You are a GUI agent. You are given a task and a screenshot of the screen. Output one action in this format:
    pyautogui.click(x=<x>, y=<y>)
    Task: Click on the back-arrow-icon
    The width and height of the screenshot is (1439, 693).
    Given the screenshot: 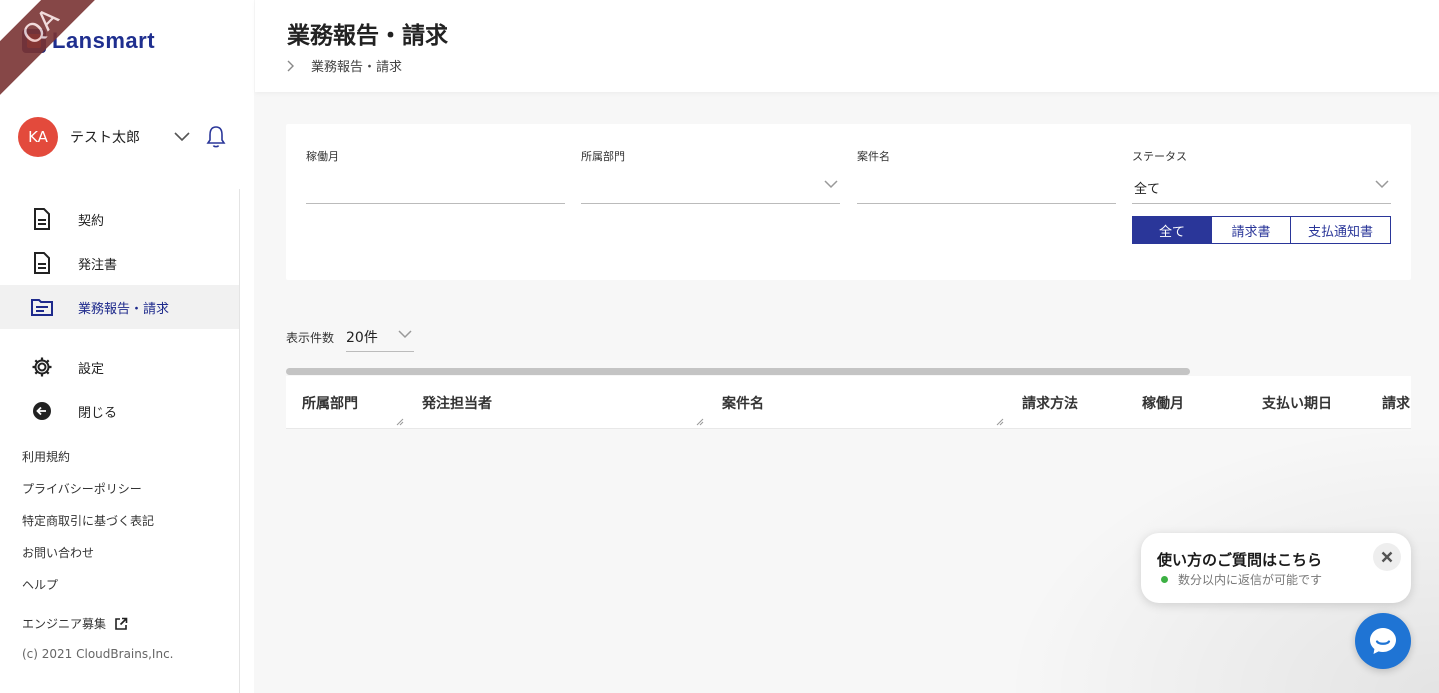 What is the action you would take?
    pyautogui.click(x=42, y=411)
    